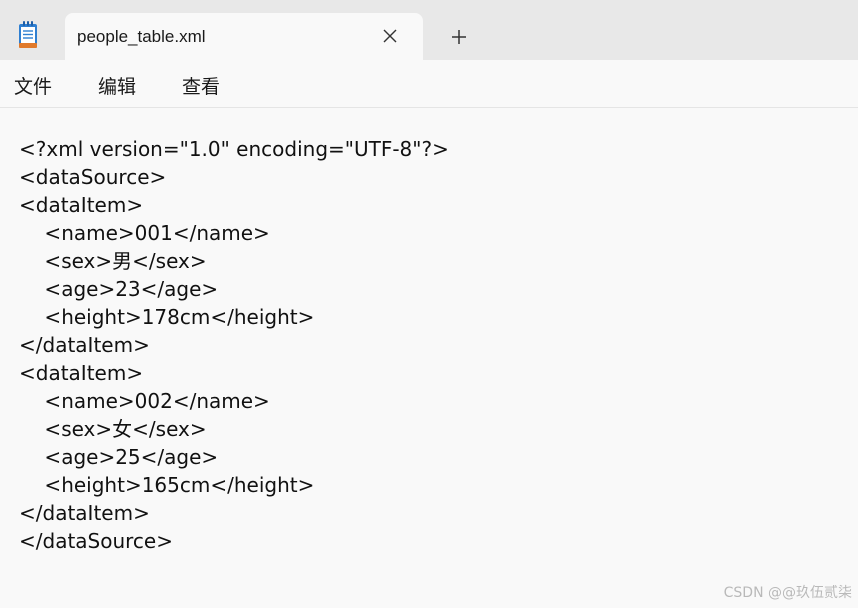 The height and width of the screenshot is (608, 858). I want to click on menu-item-edit: 编辑, so click(117, 85).